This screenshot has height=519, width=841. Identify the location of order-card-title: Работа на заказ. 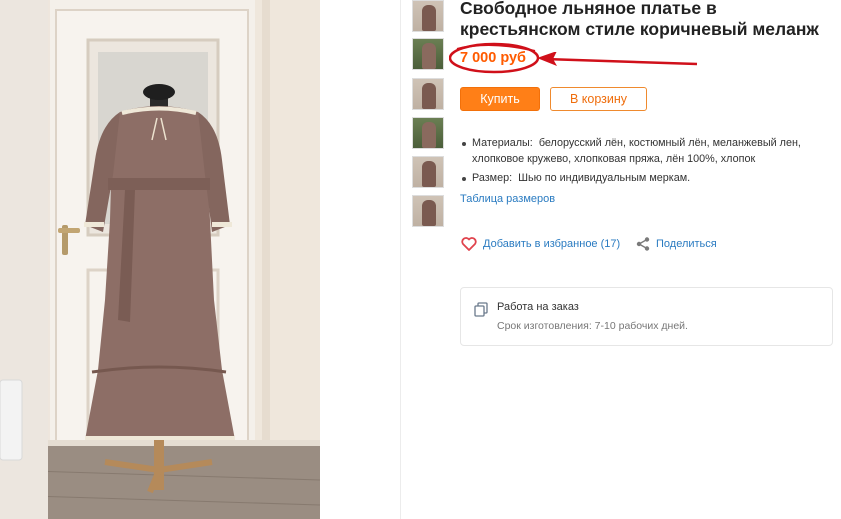
(538, 307).